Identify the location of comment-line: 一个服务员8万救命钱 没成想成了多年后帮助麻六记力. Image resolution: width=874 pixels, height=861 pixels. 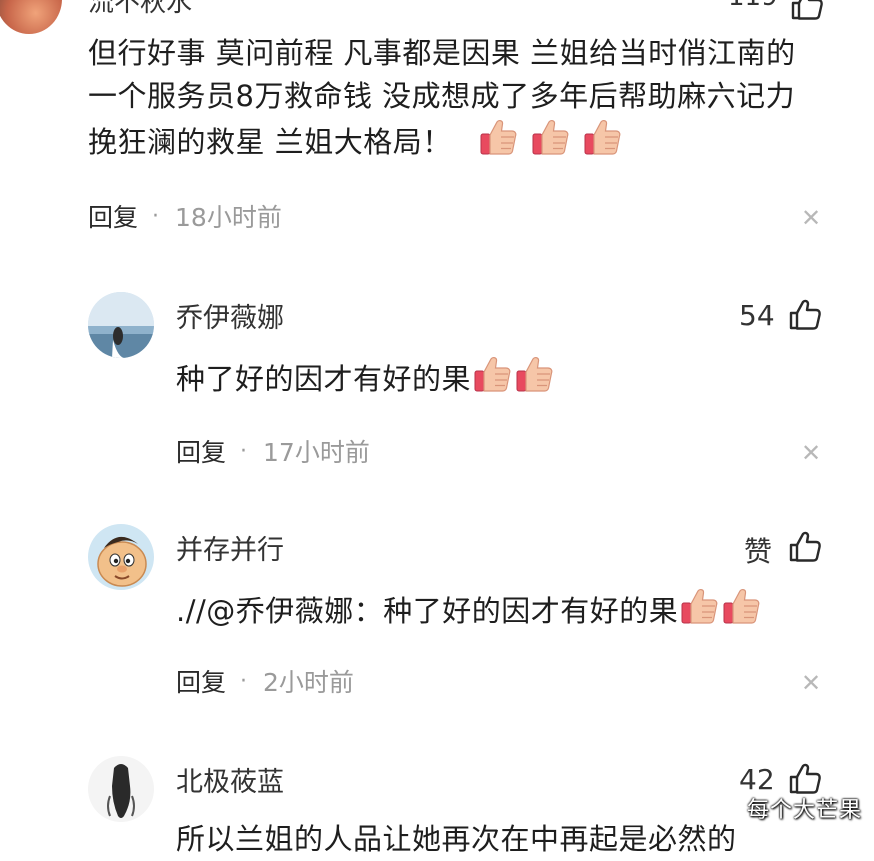
(442, 96).